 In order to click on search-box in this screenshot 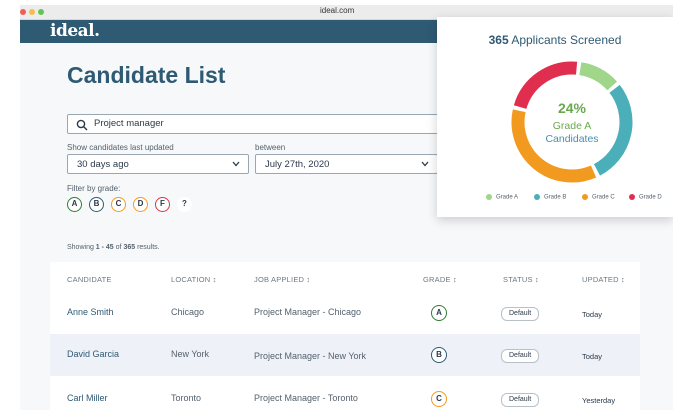, I will do `click(257, 124)`.